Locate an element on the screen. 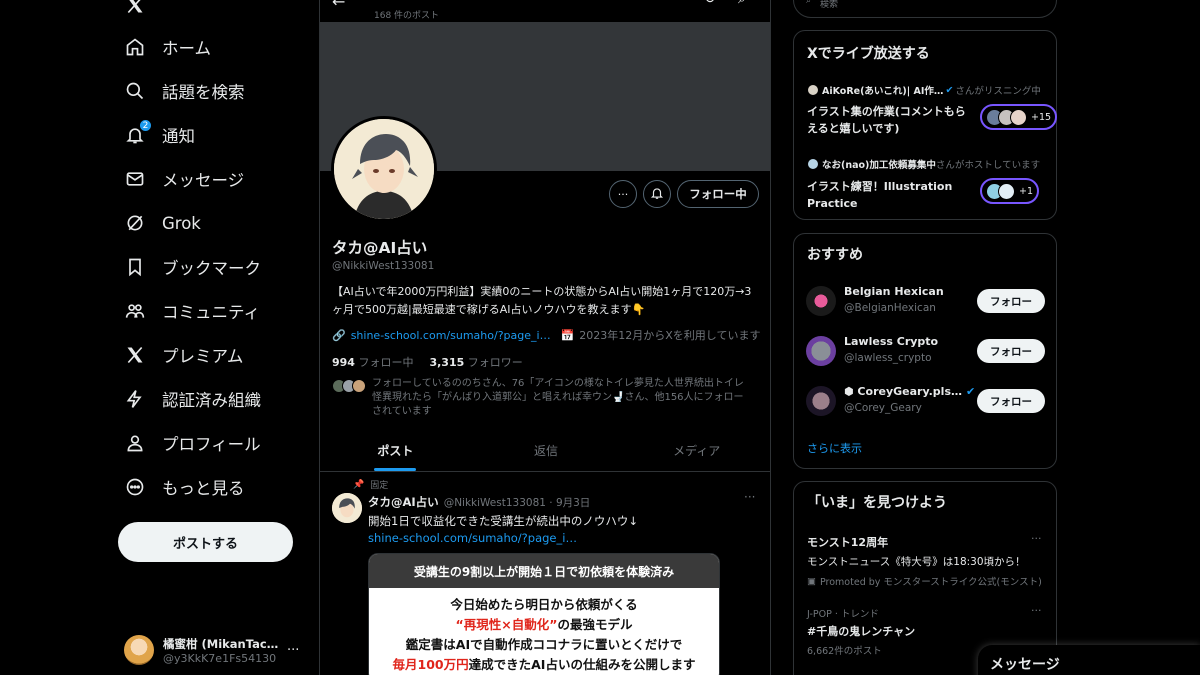 The image size is (1200, 675). trend-sub-1: モンストニュース《特大号》は18:30頃から！ is located at coordinates (916, 562).